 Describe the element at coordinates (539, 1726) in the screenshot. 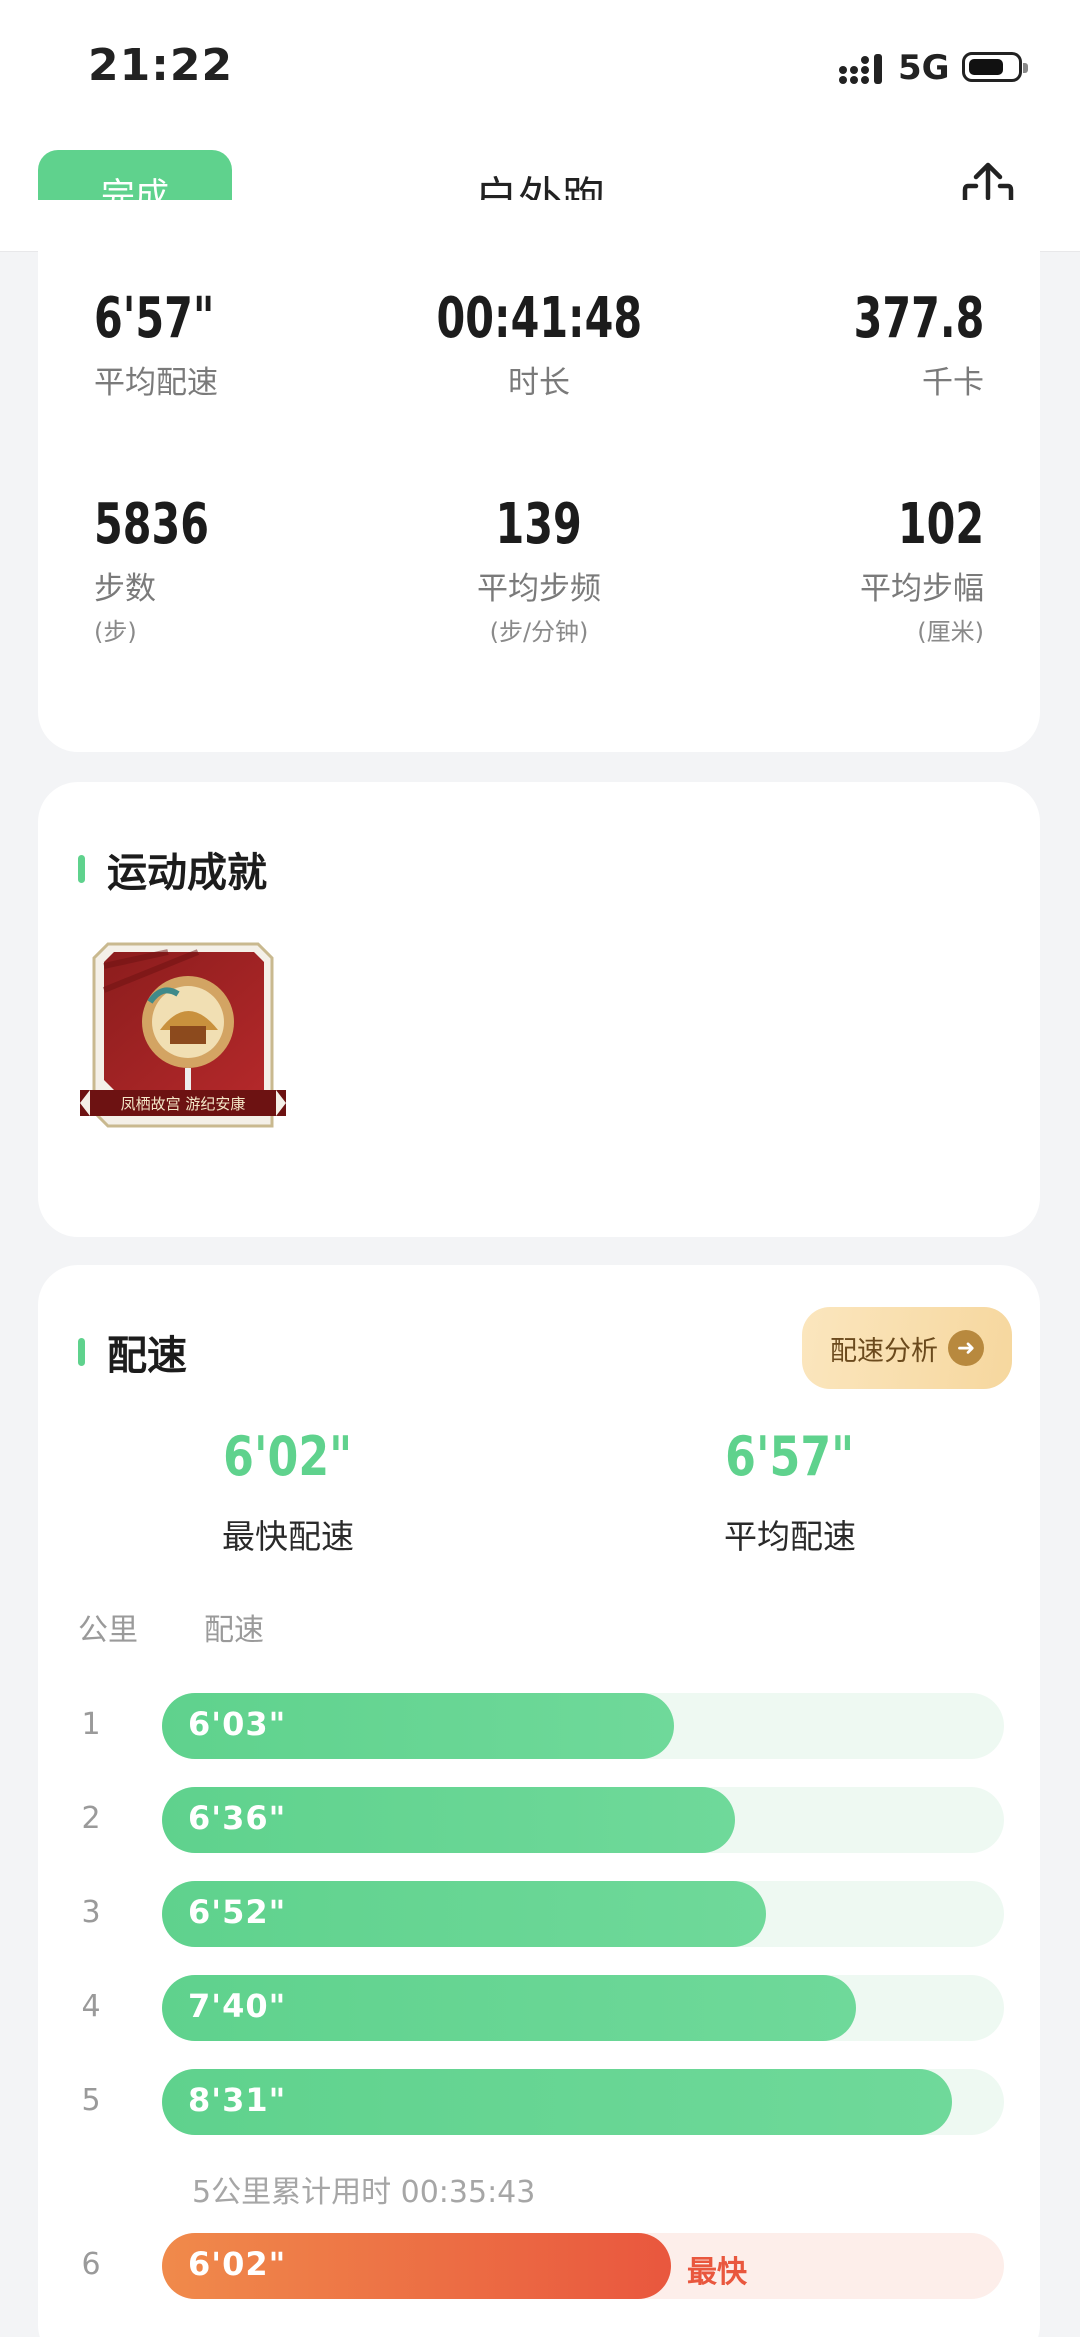

I see `split-row: 1 6'03"` at that location.